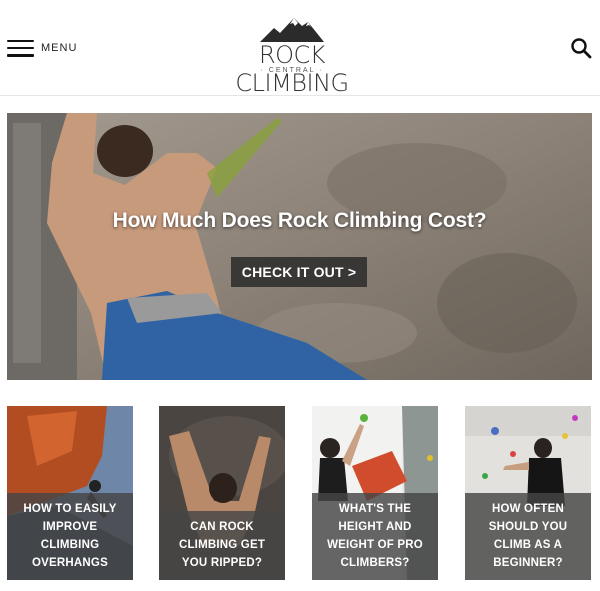 The image size is (600, 591). Describe the element at coordinates (222, 493) in the screenshot. I see `article-card: CAN ROCK CLIMBING GET YOU RIPPED?` at that location.